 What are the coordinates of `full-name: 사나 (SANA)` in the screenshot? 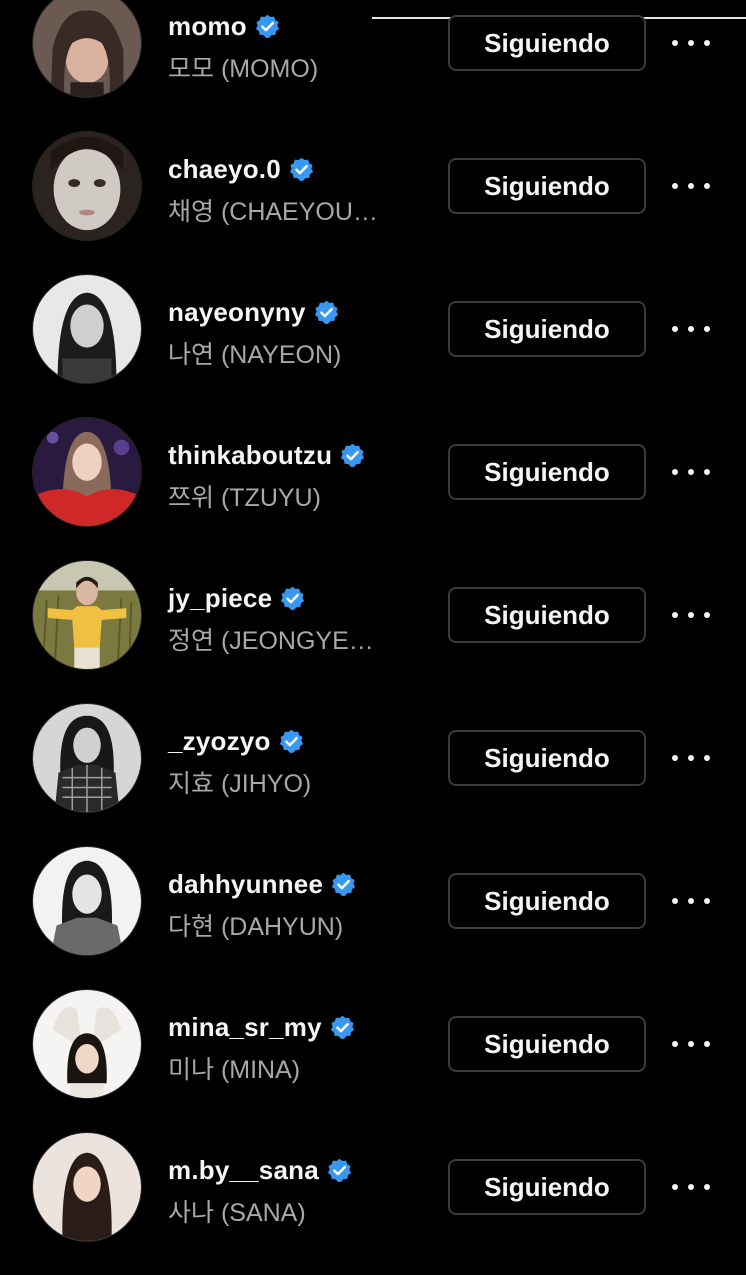 It's located at (237, 1213).